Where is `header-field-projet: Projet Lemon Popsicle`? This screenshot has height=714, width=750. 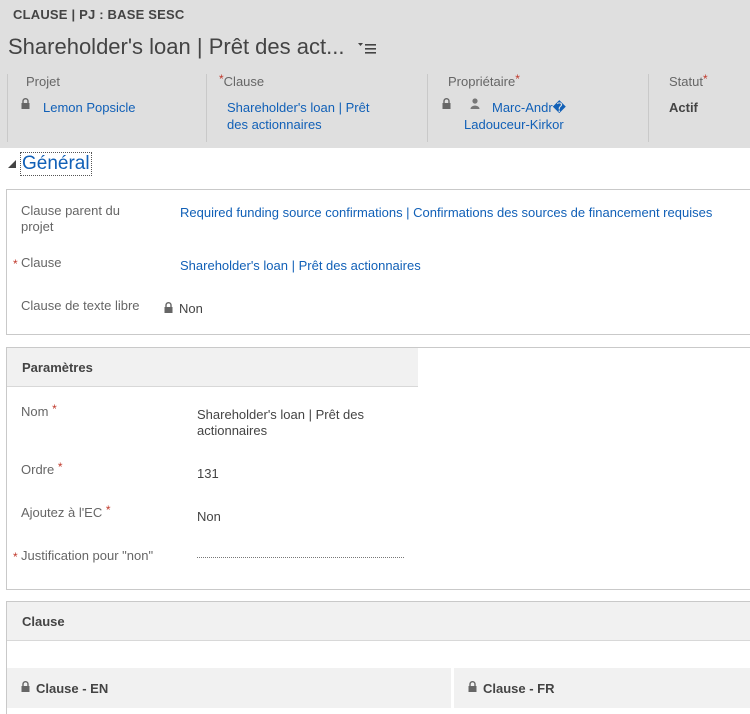
header-field-projet: Projet Lemon Popsicle is located at coordinates (103, 107).